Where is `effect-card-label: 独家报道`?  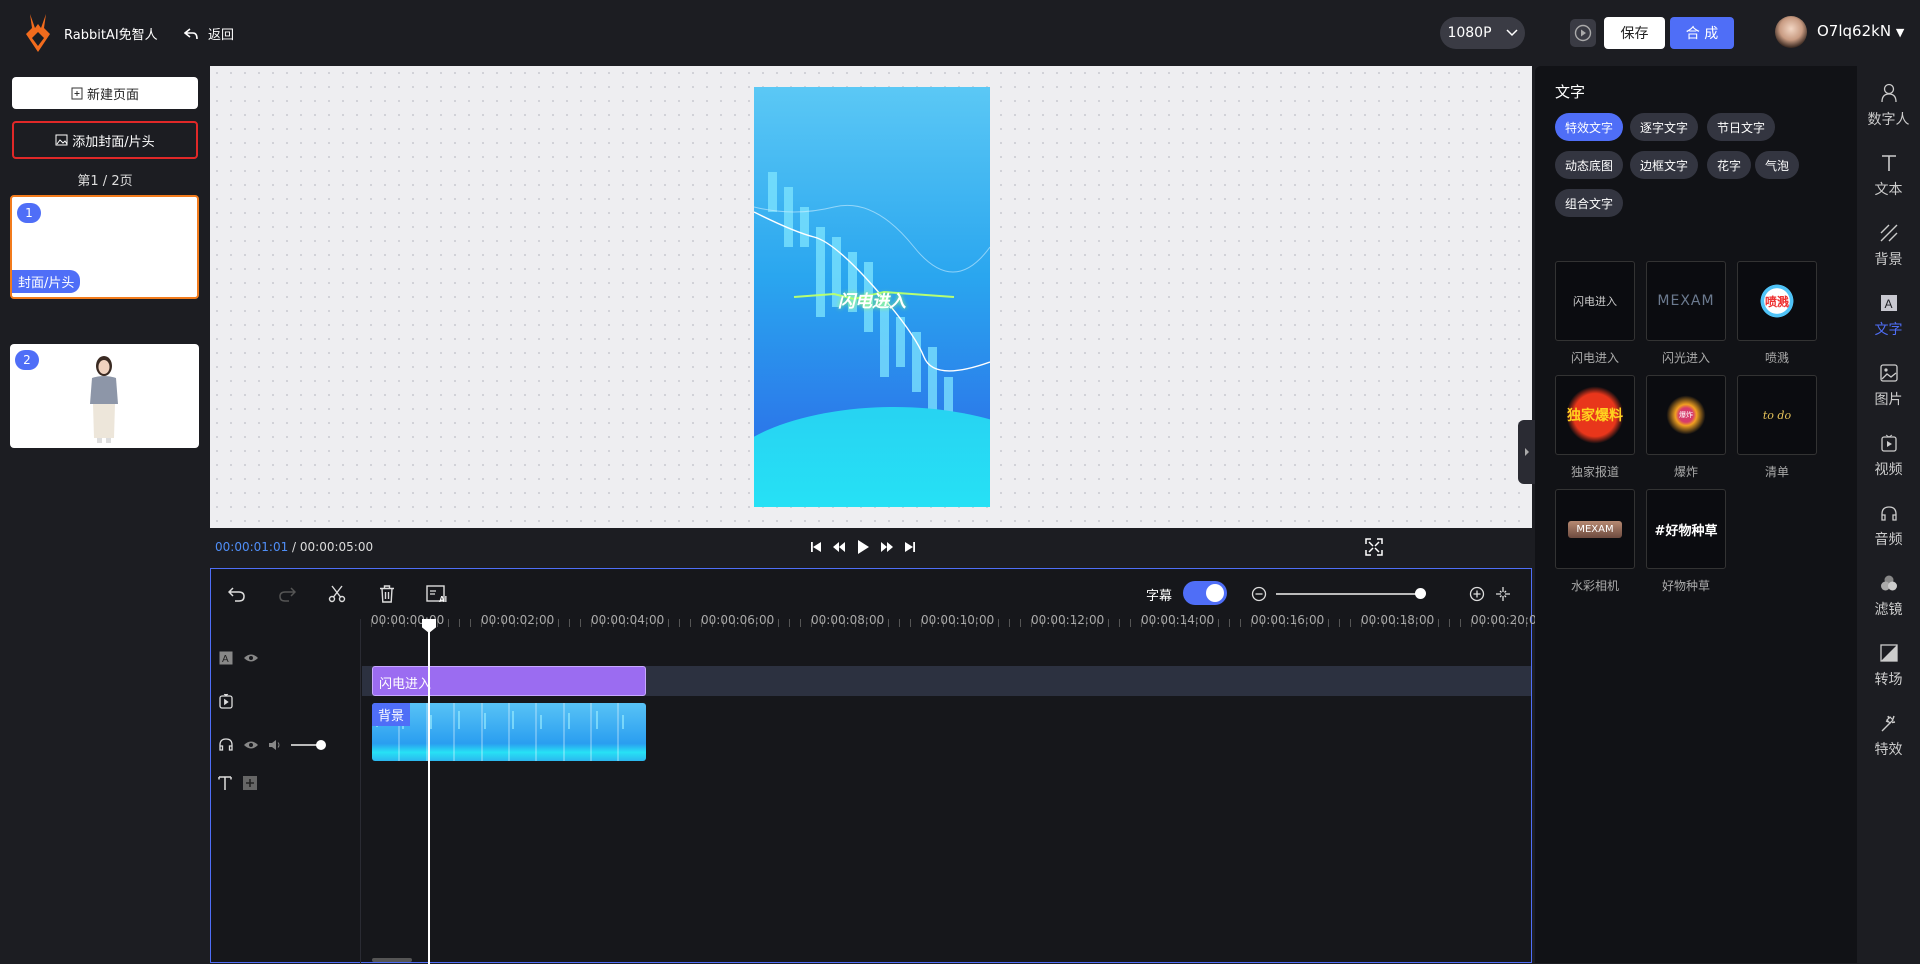 effect-card-label: 独家报道 is located at coordinates (1594, 472).